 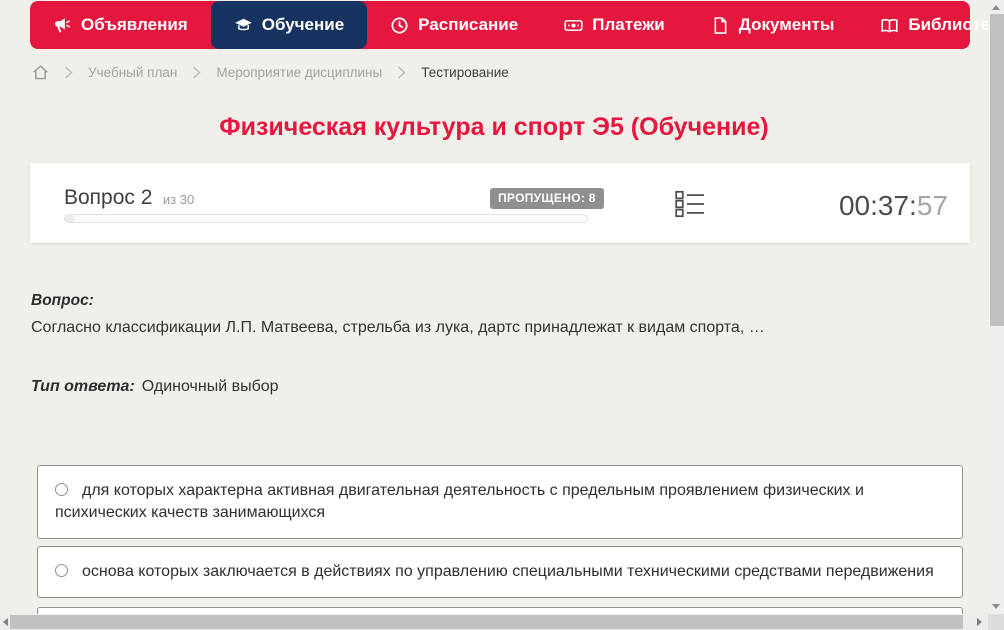 I want to click on nav-item-education: Обучение, so click(x=289, y=25).